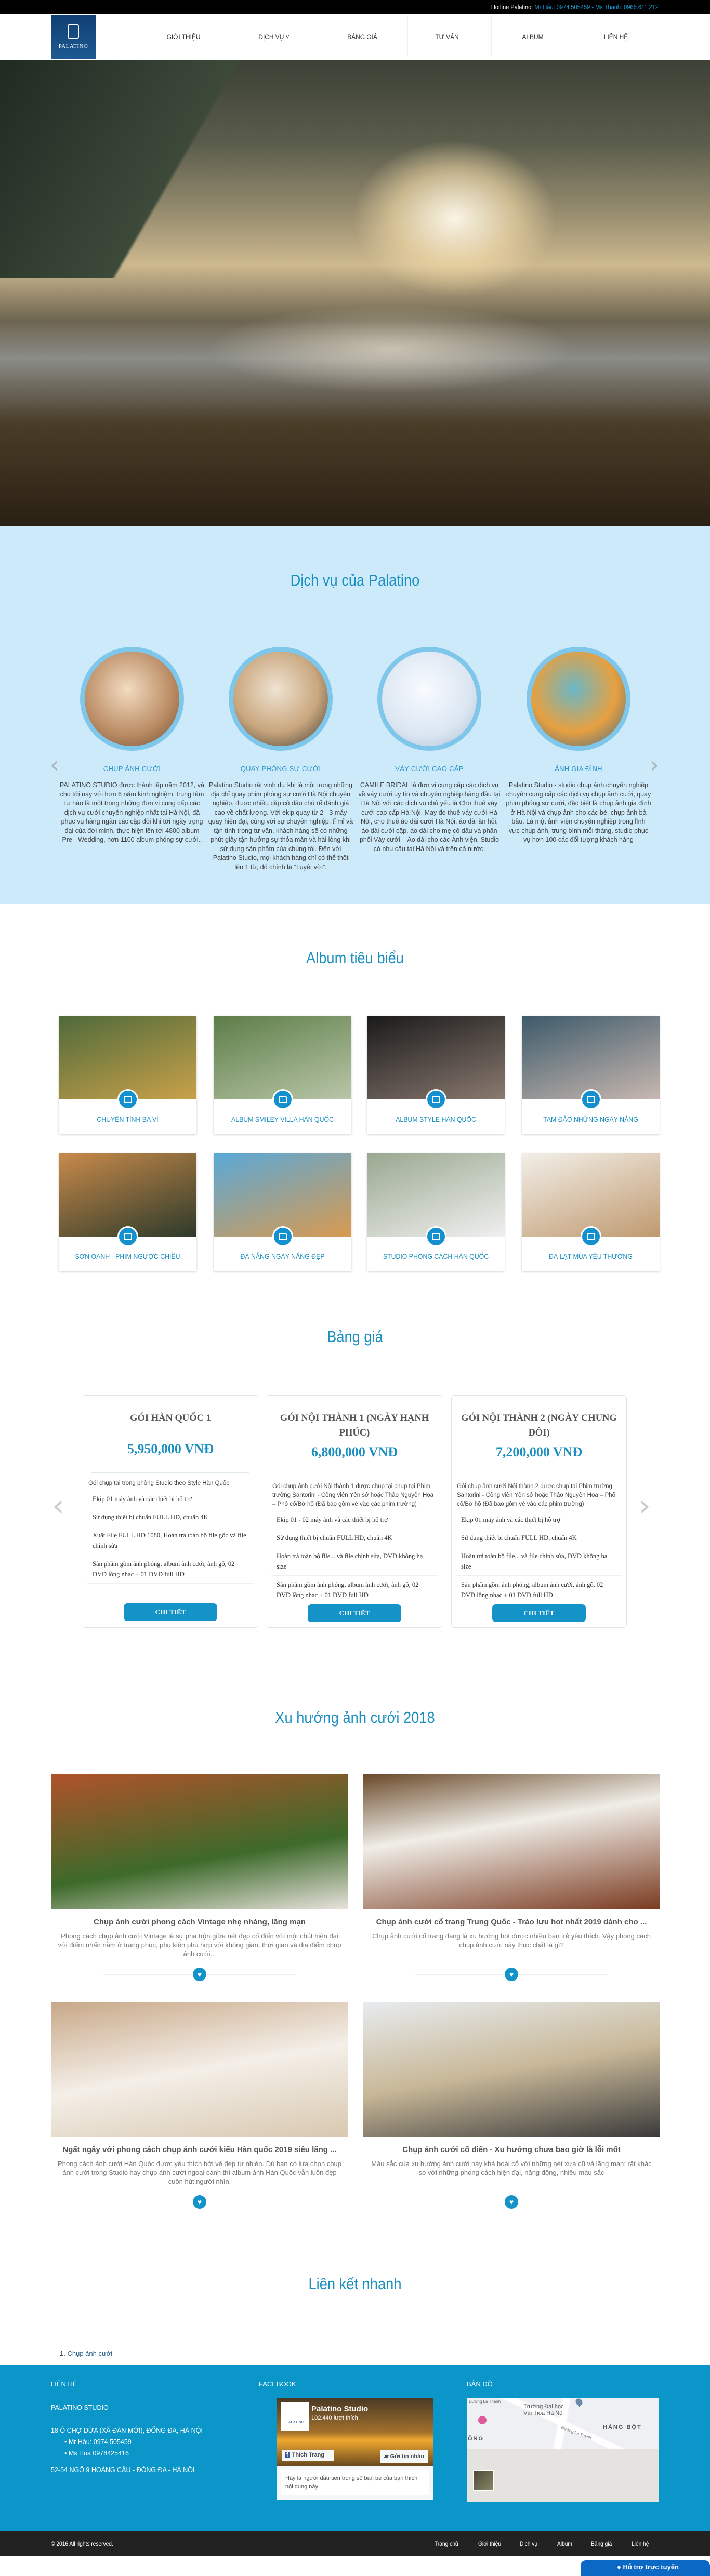 This screenshot has height=2576, width=710. What do you see at coordinates (54, 765) in the screenshot?
I see `chevron-left-icon: ‹` at bounding box center [54, 765].